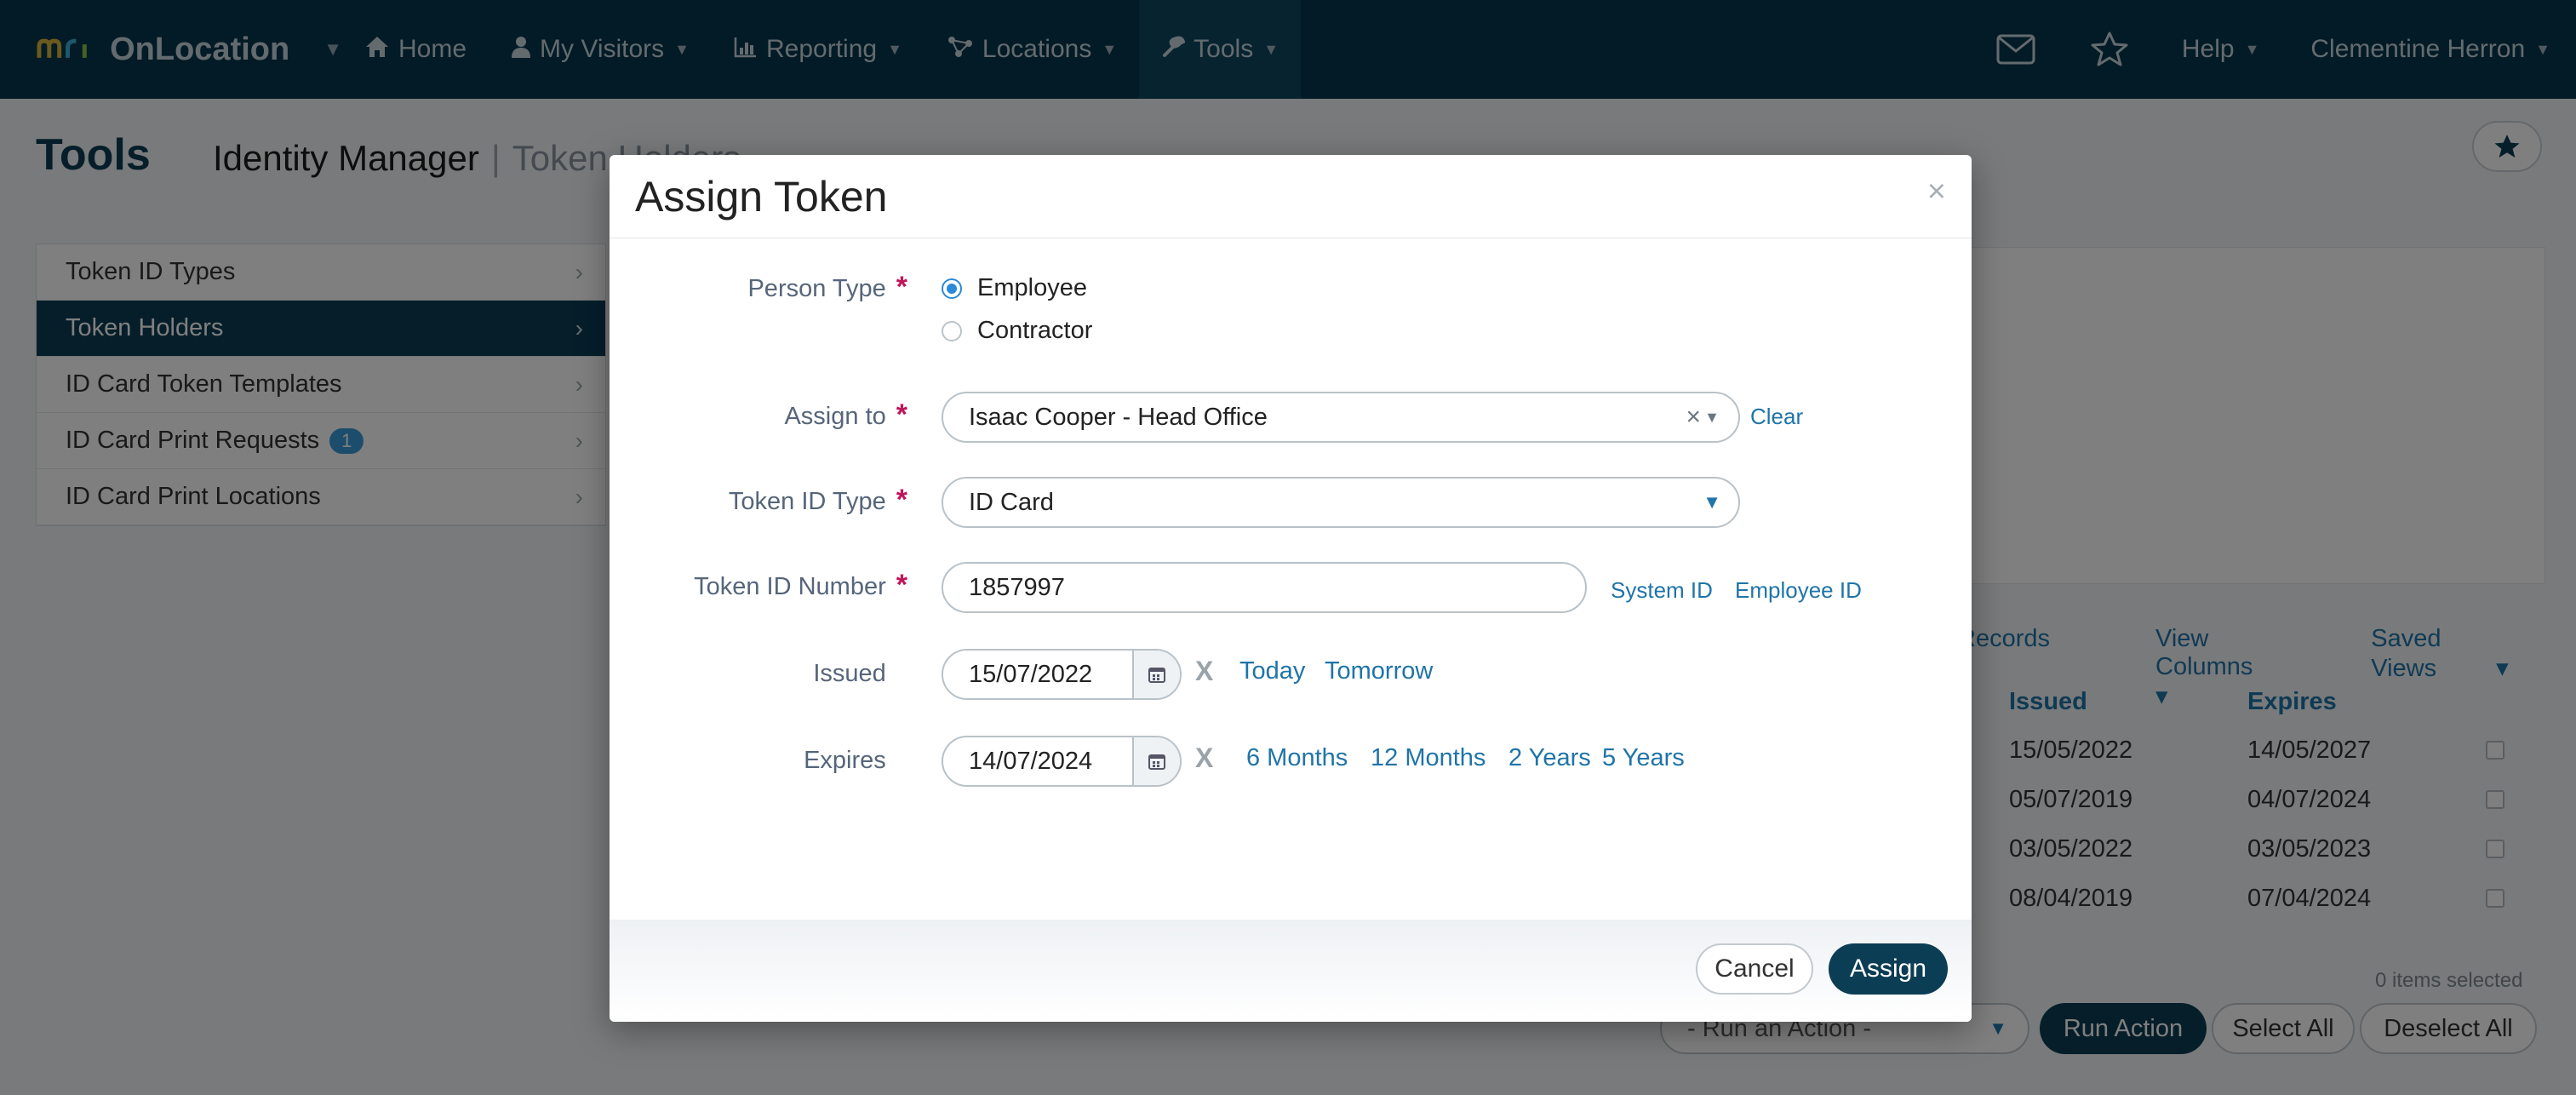 The height and width of the screenshot is (1095, 2576). Describe the element at coordinates (1428, 758) in the screenshot. I see `expires-12-months-link: 12 Months` at that location.